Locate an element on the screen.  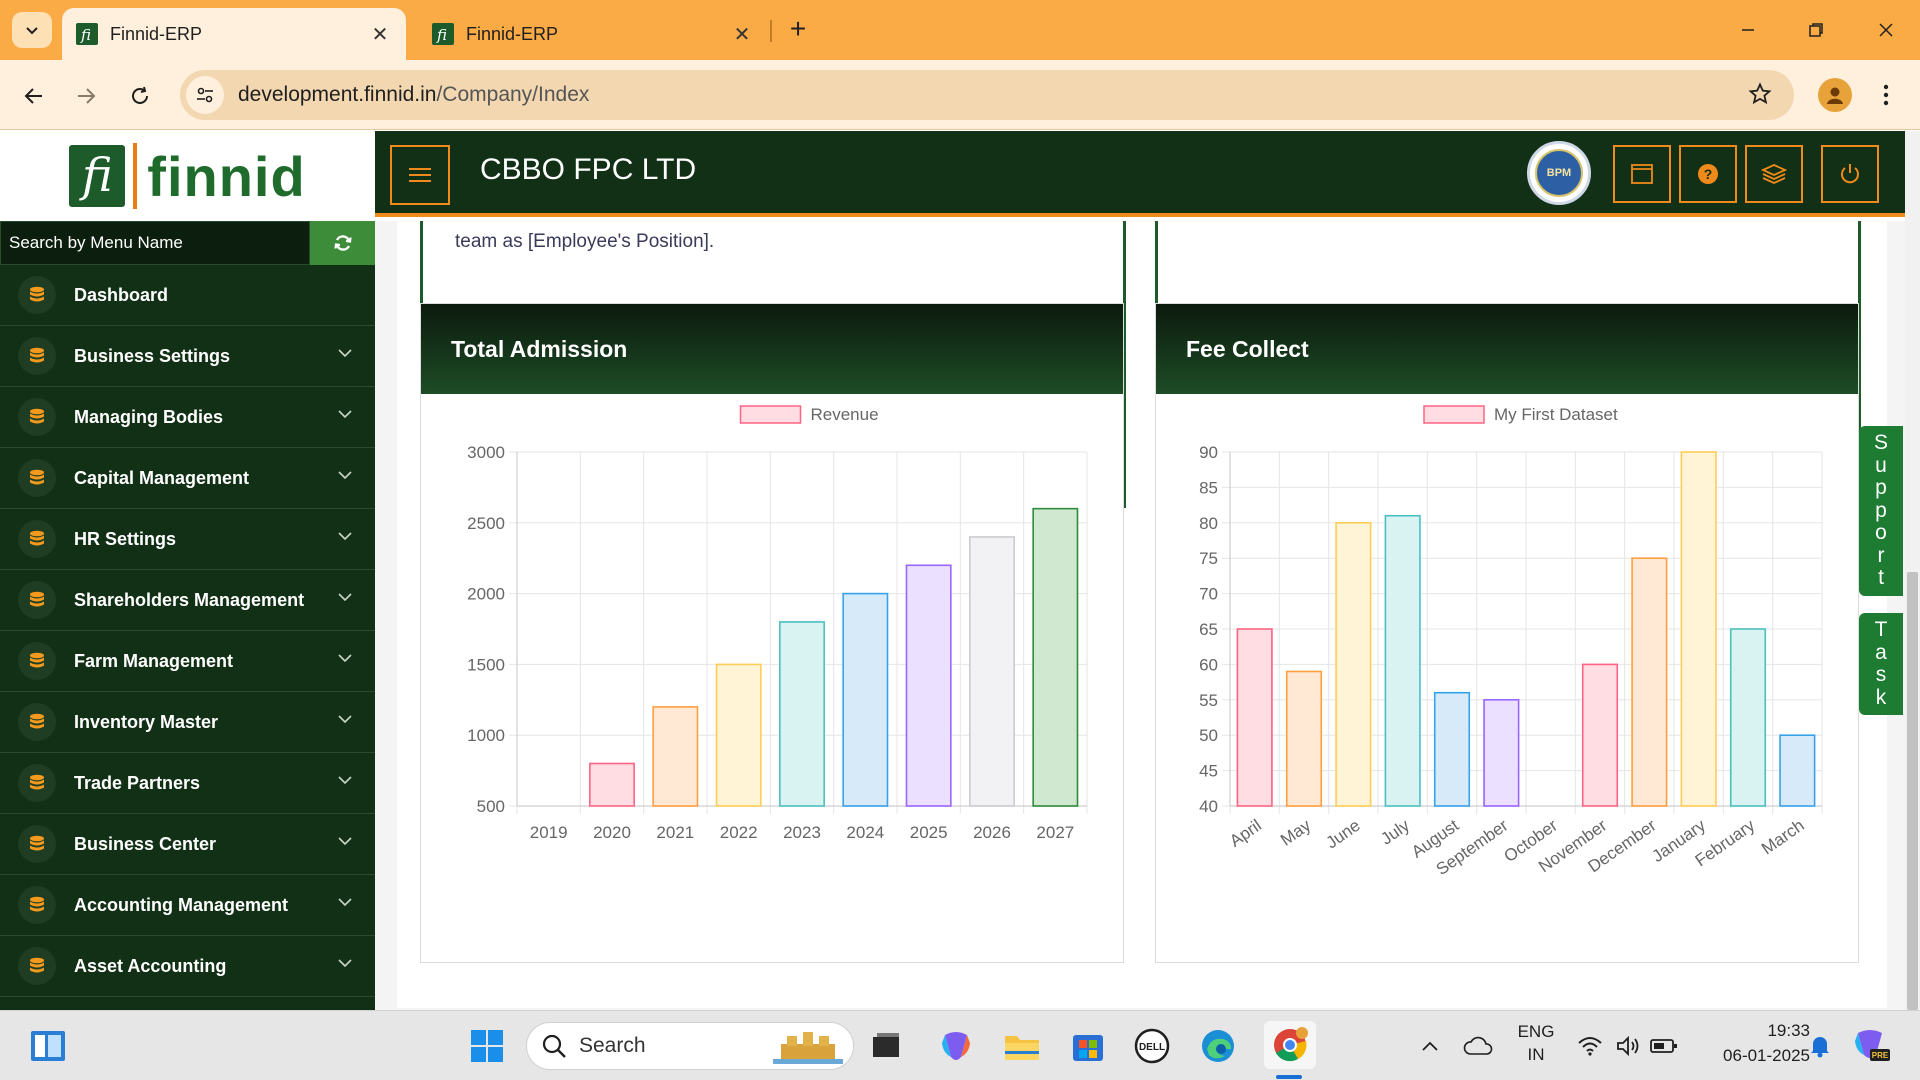
task-view-icon is located at coordinates (886, 1046).